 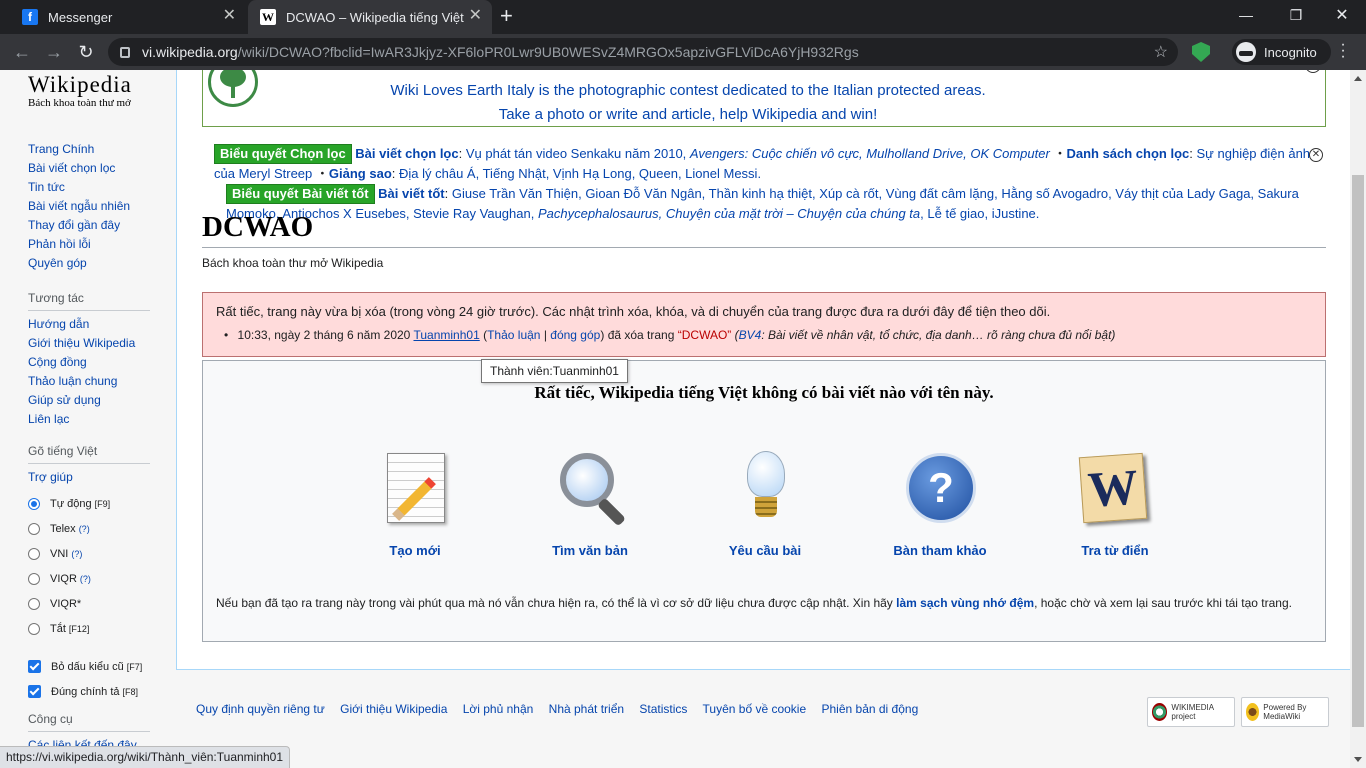 What do you see at coordinates (663, 709) in the screenshot?
I see `footer-link: Statistics` at bounding box center [663, 709].